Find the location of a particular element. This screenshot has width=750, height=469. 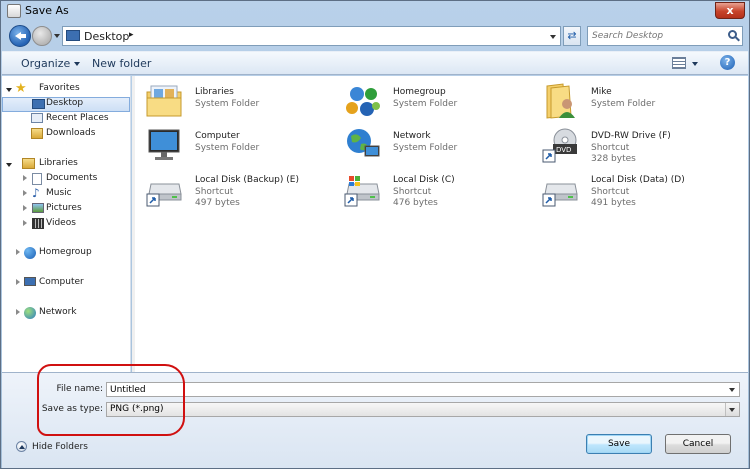

file-item-name: Local Disk (Backup) (E) is located at coordinates (247, 180).